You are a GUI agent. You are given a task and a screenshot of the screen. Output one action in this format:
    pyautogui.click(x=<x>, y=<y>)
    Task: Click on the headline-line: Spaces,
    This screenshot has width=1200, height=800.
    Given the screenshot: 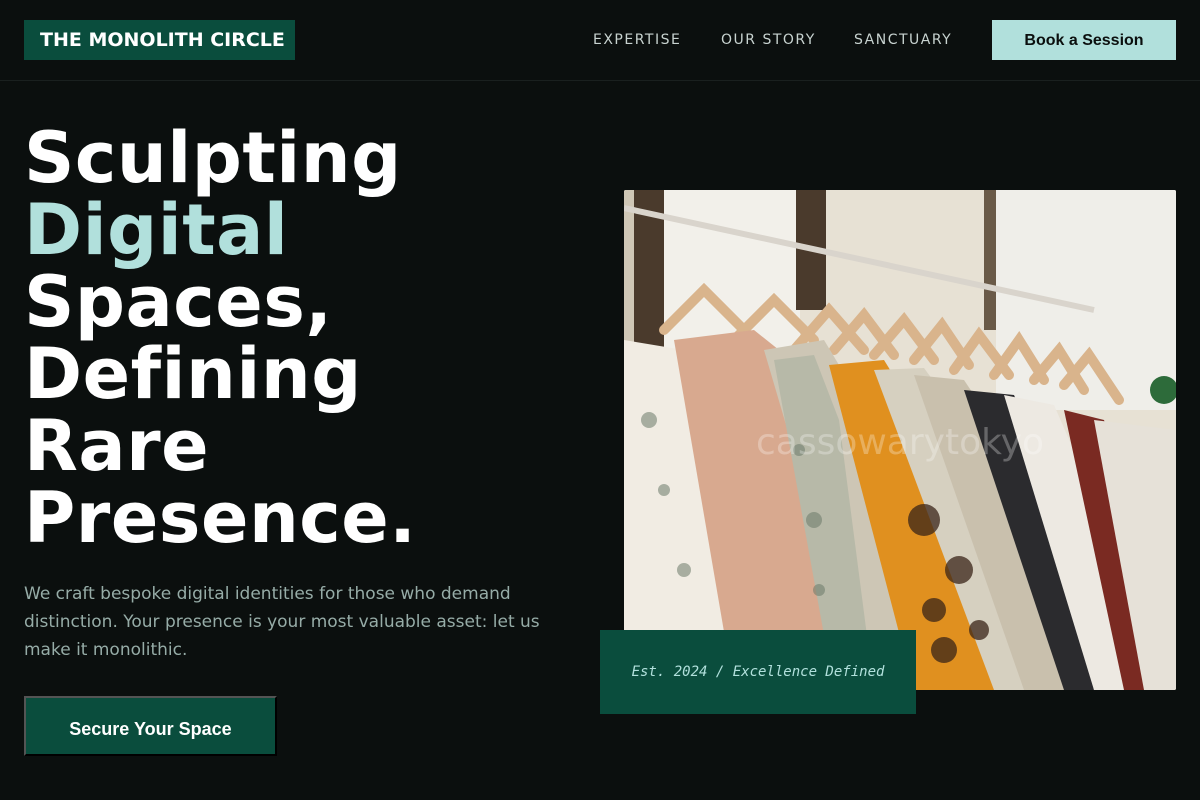 What is the action you would take?
    pyautogui.click(x=178, y=302)
    